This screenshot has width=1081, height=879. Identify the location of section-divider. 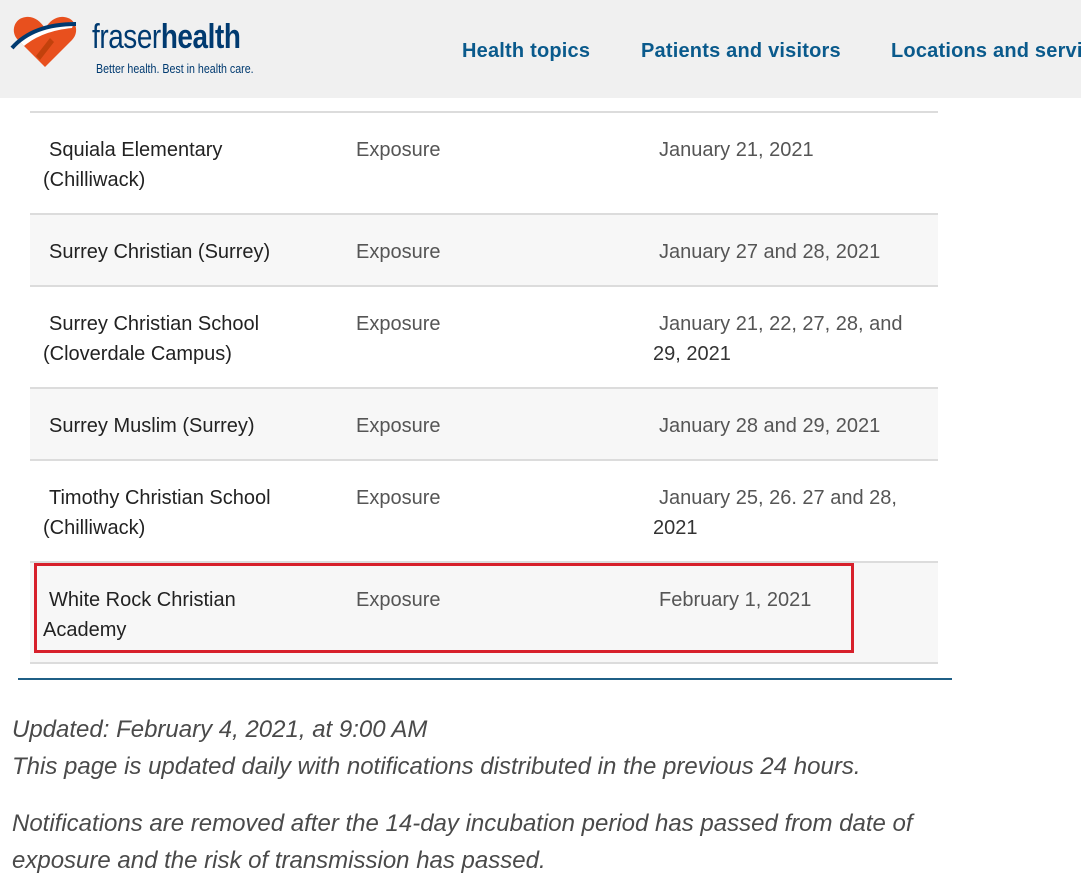
(485, 679).